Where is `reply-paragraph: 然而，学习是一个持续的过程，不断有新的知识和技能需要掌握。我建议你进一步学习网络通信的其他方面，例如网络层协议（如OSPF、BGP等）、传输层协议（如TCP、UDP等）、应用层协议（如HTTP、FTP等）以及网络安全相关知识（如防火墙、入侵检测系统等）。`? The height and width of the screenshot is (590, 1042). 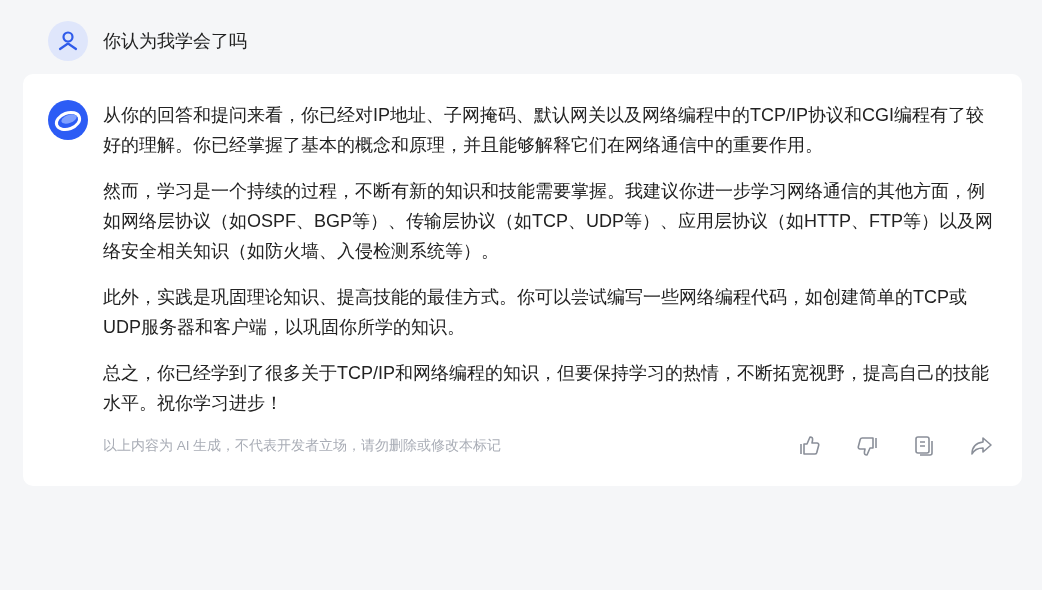 reply-paragraph: 然而，学习是一个持续的过程，不断有新的知识和技能需要掌握。我建议你进一步学习网络通信的其他方面，例如网络层协议（如OSPF、BGP等）、传输层协议（如TCP、UDP等）、应用层协议（如HTTP、FTP等）以及网络安全相关知识（如防火墙、入侵检测系统等）。 is located at coordinates (548, 221).